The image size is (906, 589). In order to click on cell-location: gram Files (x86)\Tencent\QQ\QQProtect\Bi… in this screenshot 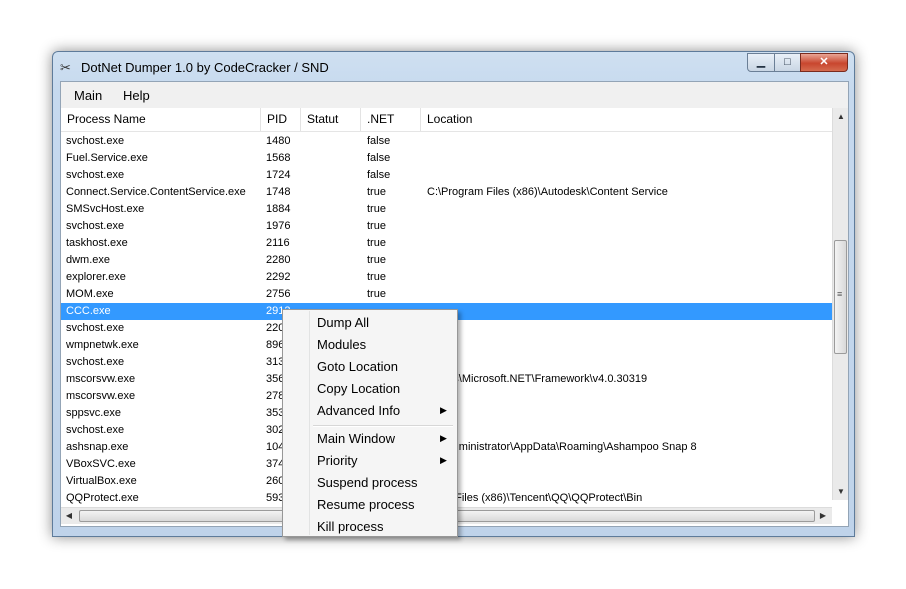, I will do `click(535, 498)`.